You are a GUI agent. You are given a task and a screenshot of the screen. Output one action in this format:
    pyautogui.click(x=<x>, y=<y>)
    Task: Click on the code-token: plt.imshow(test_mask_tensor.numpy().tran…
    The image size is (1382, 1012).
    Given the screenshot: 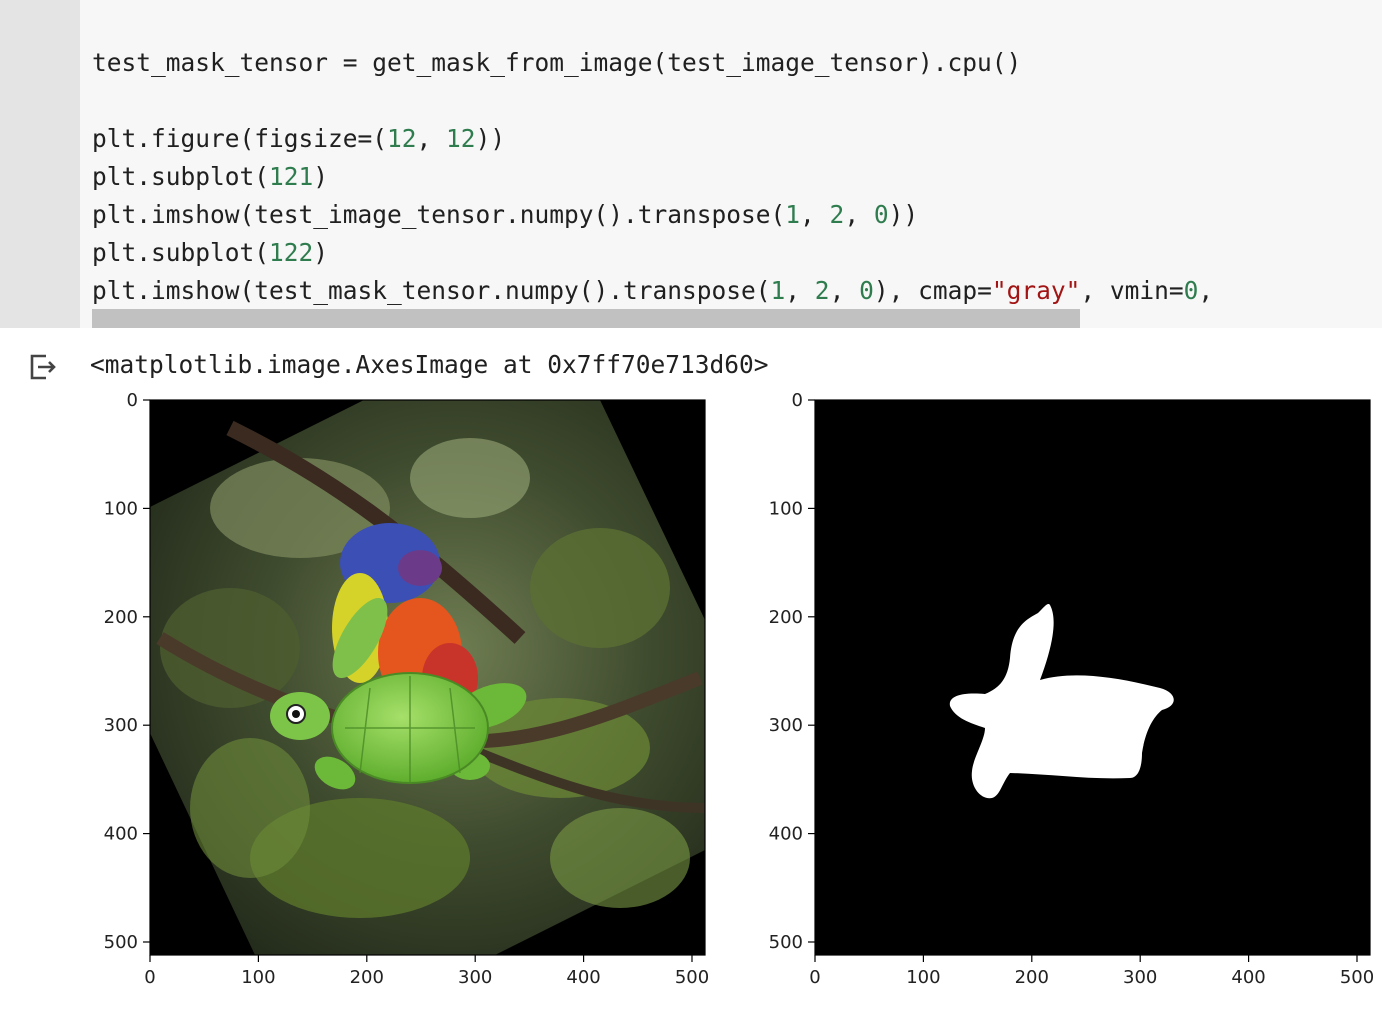 What is the action you would take?
    pyautogui.click(x=431, y=290)
    